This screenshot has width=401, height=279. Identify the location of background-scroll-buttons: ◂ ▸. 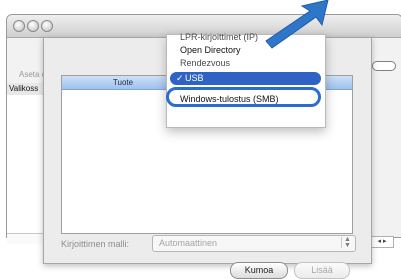
(382, 242).